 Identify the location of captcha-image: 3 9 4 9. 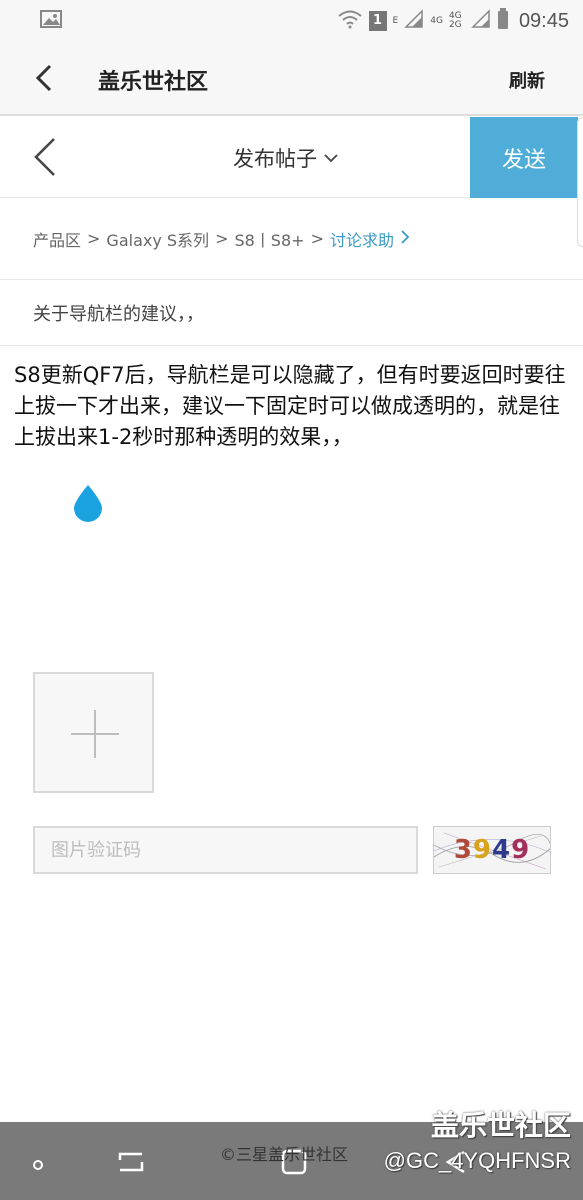
(492, 850).